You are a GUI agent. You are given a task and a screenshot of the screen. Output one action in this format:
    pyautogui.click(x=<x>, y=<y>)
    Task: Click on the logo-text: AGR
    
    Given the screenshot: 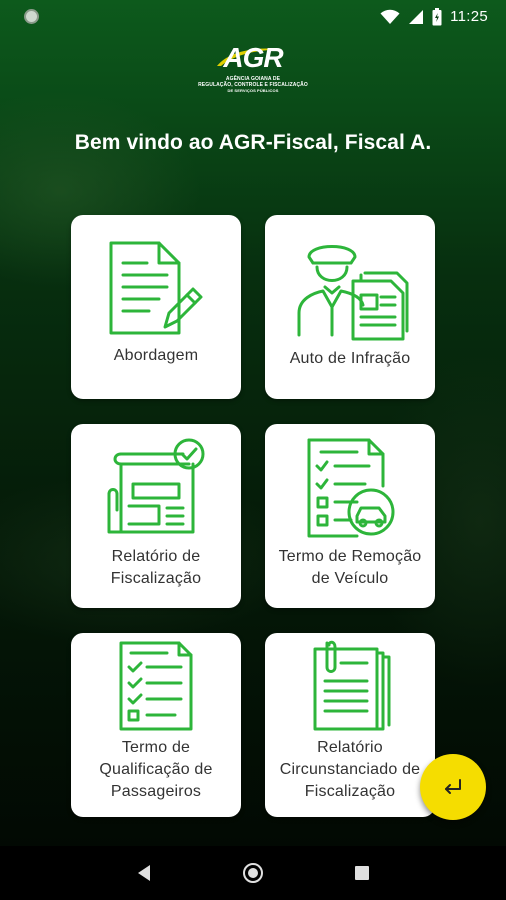 What is the action you would take?
    pyautogui.click(x=253, y=57)
    